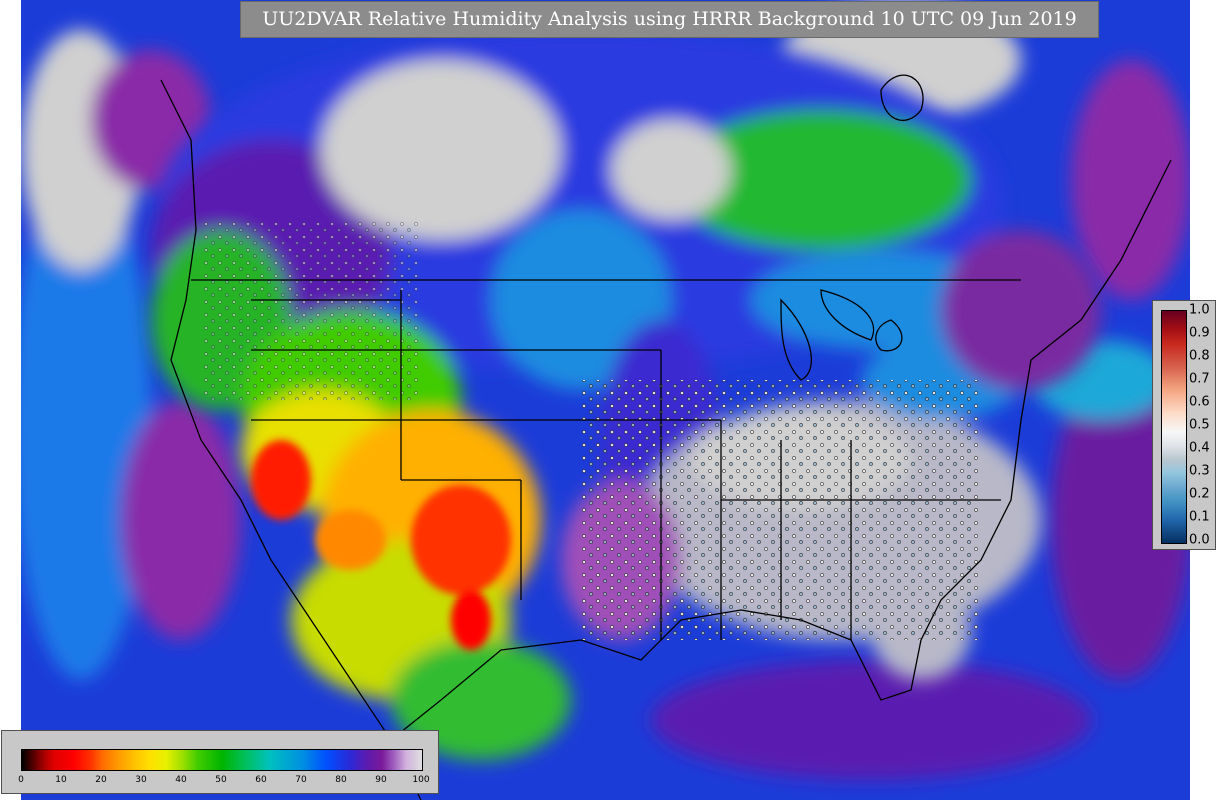  I want to click on humidity-tick-label: 100, so click(421, 780).